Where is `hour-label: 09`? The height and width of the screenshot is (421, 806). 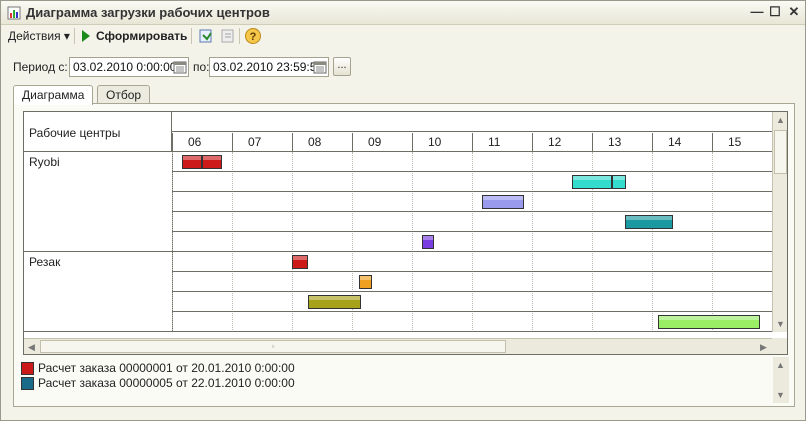
hour-label: 09 is located at coordinates (382, 142).